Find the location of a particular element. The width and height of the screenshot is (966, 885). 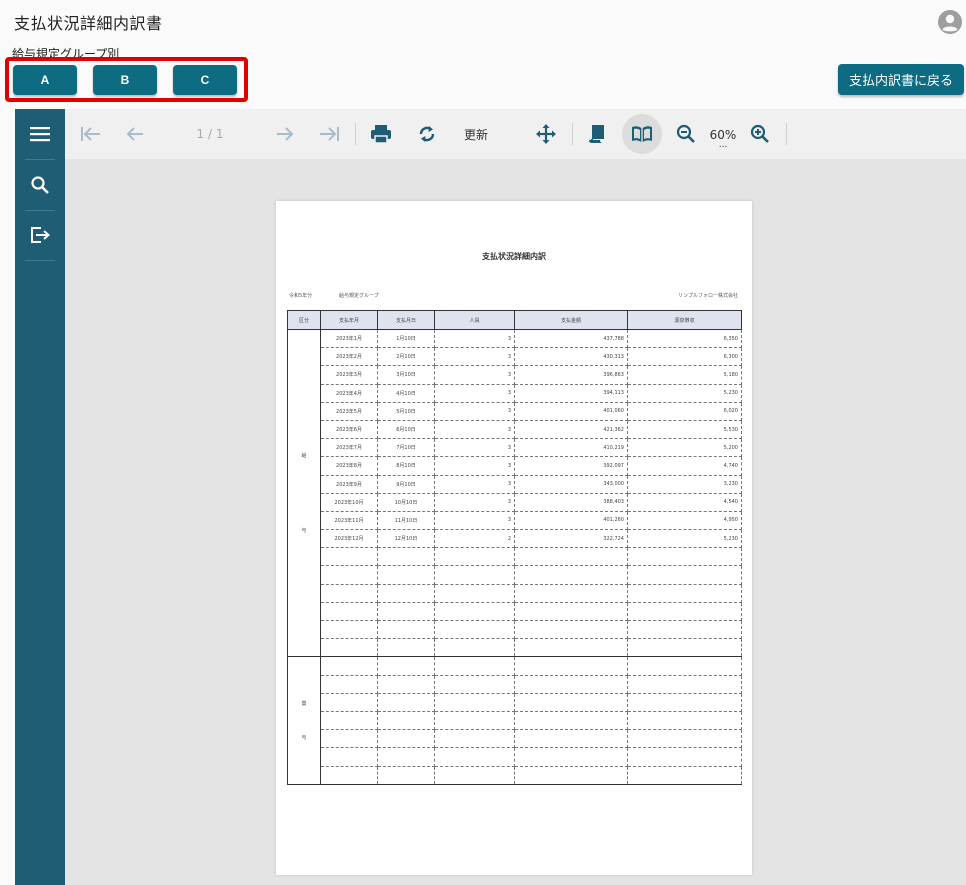

table-cell: 388,403 is located at coordinates (571, 502).